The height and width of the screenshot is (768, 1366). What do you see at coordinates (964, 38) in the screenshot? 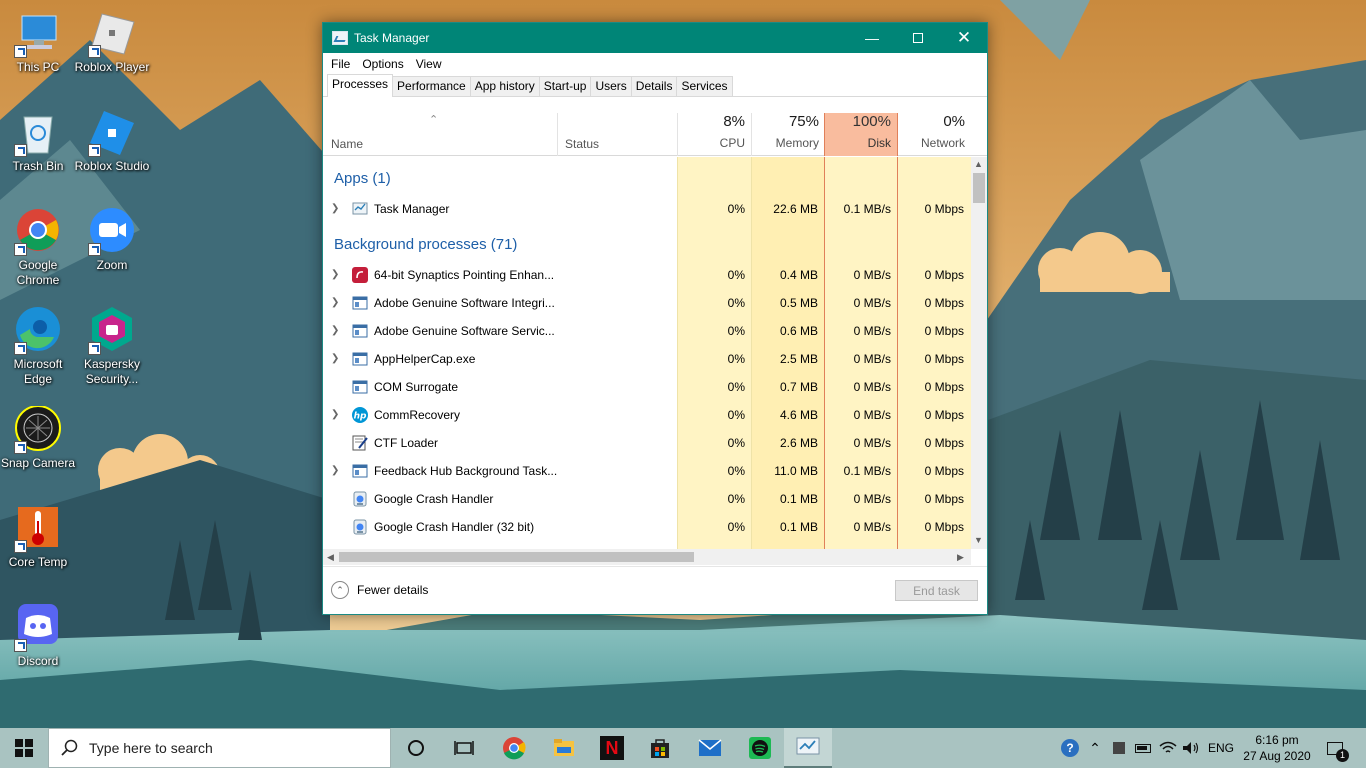
I see `close-button: ✕` at bounding box center [964, 38].